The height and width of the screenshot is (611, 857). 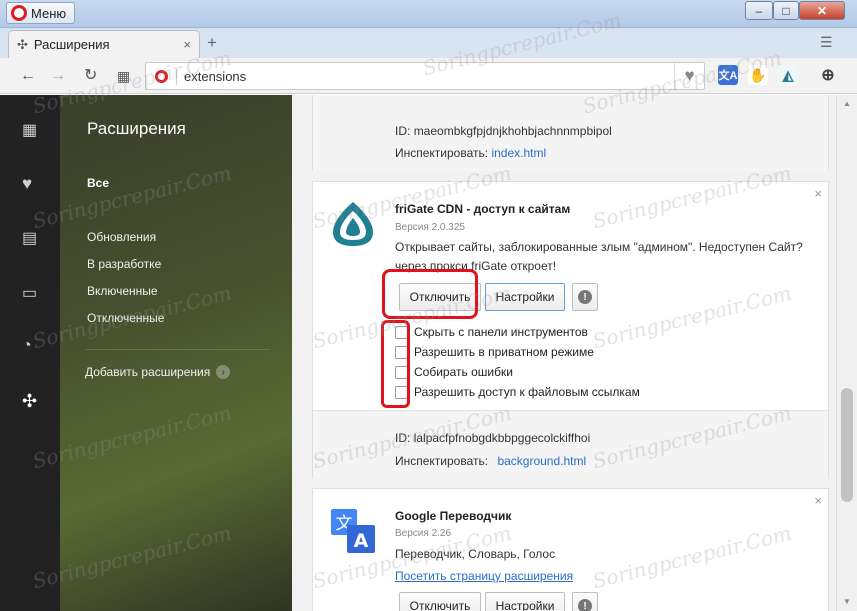 I want to click on opera-menu-button: Меню, so click(x=41, y=13).